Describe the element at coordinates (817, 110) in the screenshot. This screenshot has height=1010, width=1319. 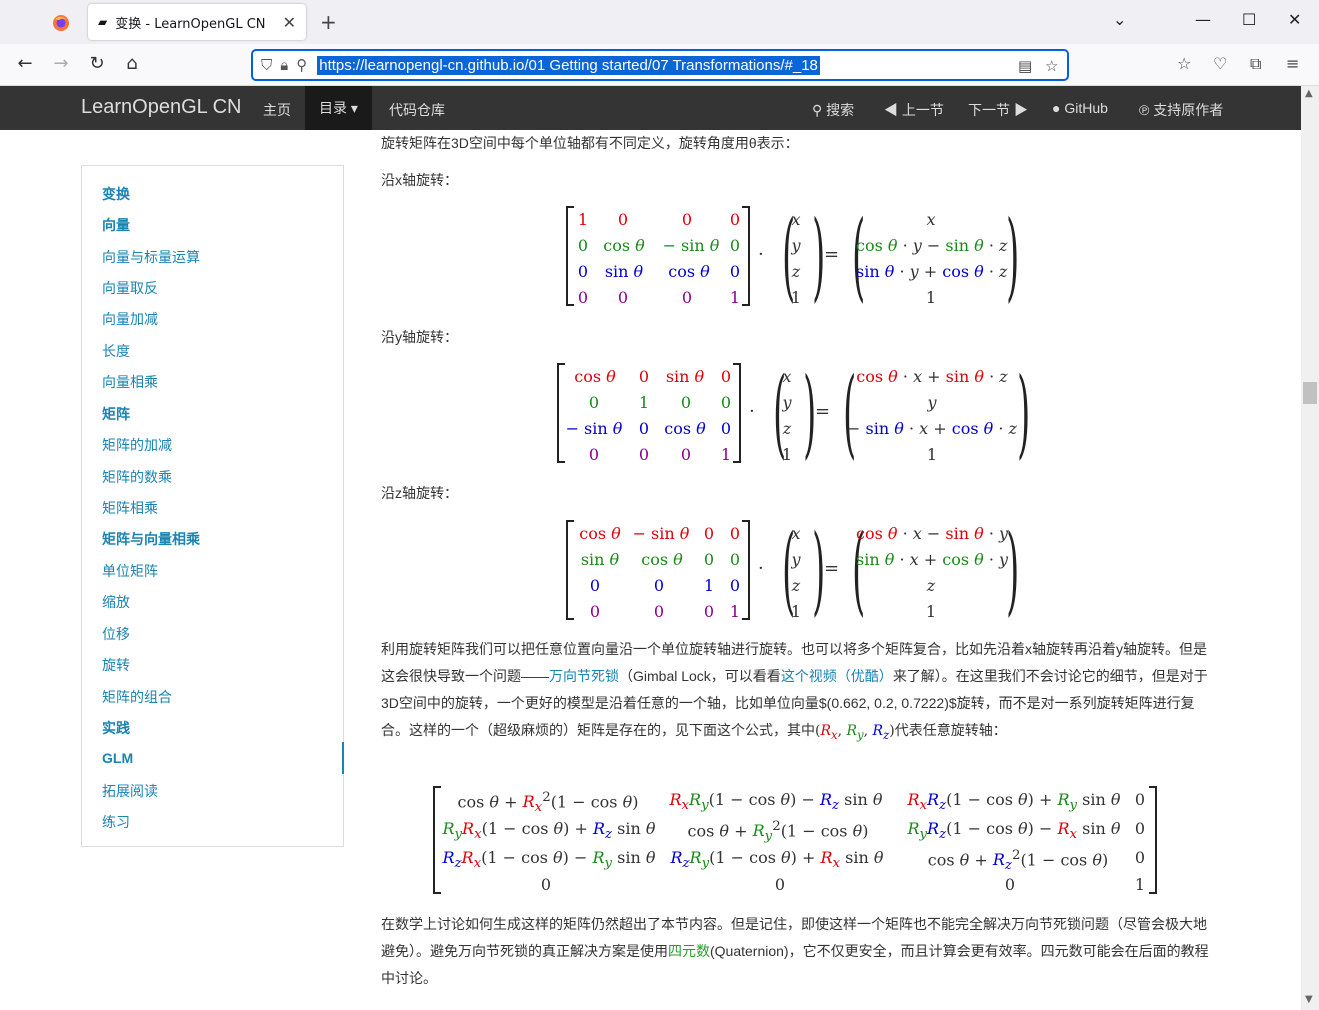
I see `search-icon: ⚲` at that location.